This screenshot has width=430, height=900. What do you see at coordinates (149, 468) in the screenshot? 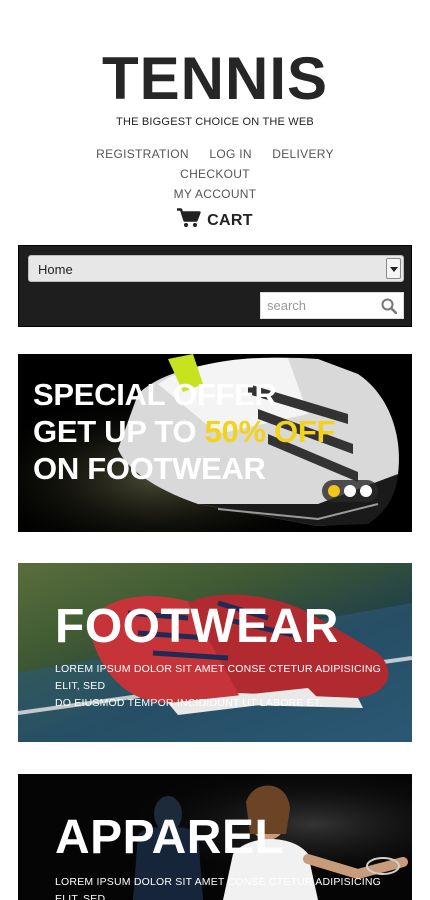
I see `offer-line-3: ON FOOTWEAR` at bounding box center [149, 468].